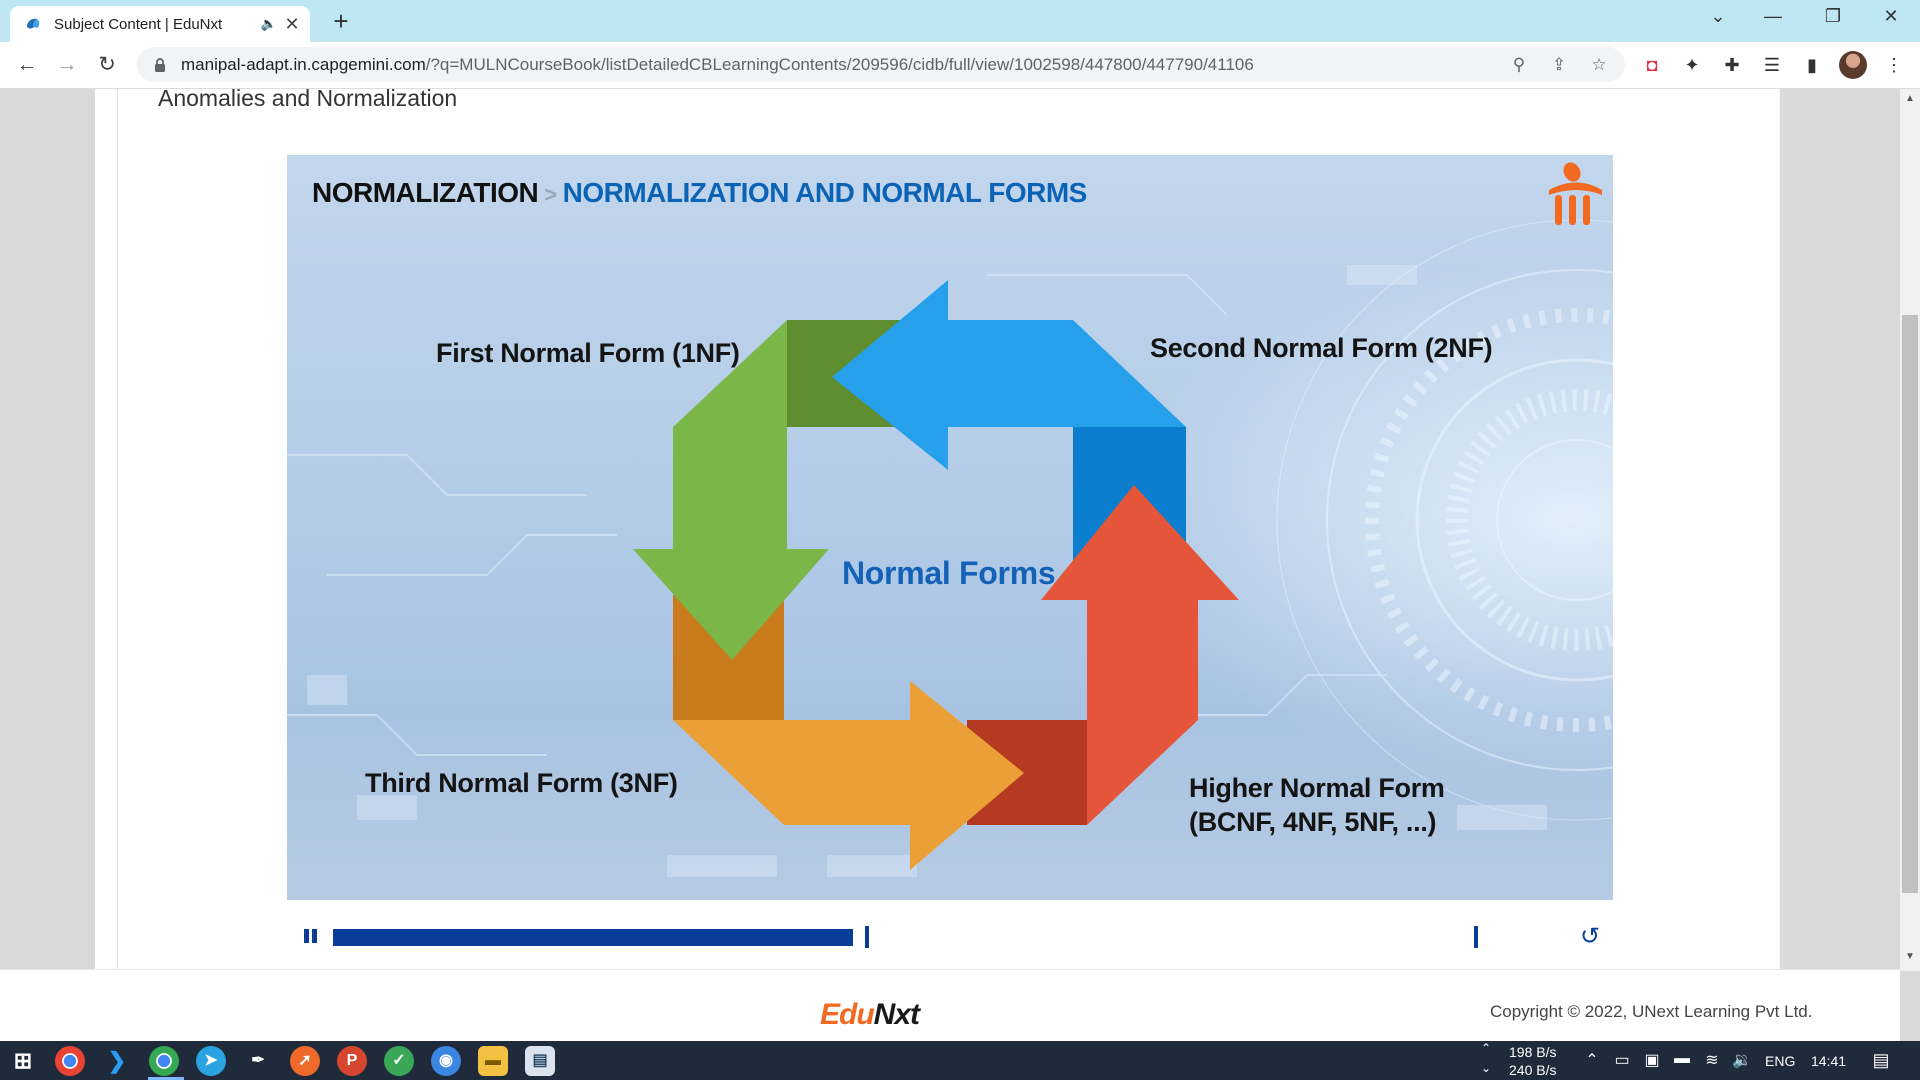 Image resolution: width=1920 pixels, height=1080 pixels. I want to click on puzzle-icon: ✚, so click(1732, 65).